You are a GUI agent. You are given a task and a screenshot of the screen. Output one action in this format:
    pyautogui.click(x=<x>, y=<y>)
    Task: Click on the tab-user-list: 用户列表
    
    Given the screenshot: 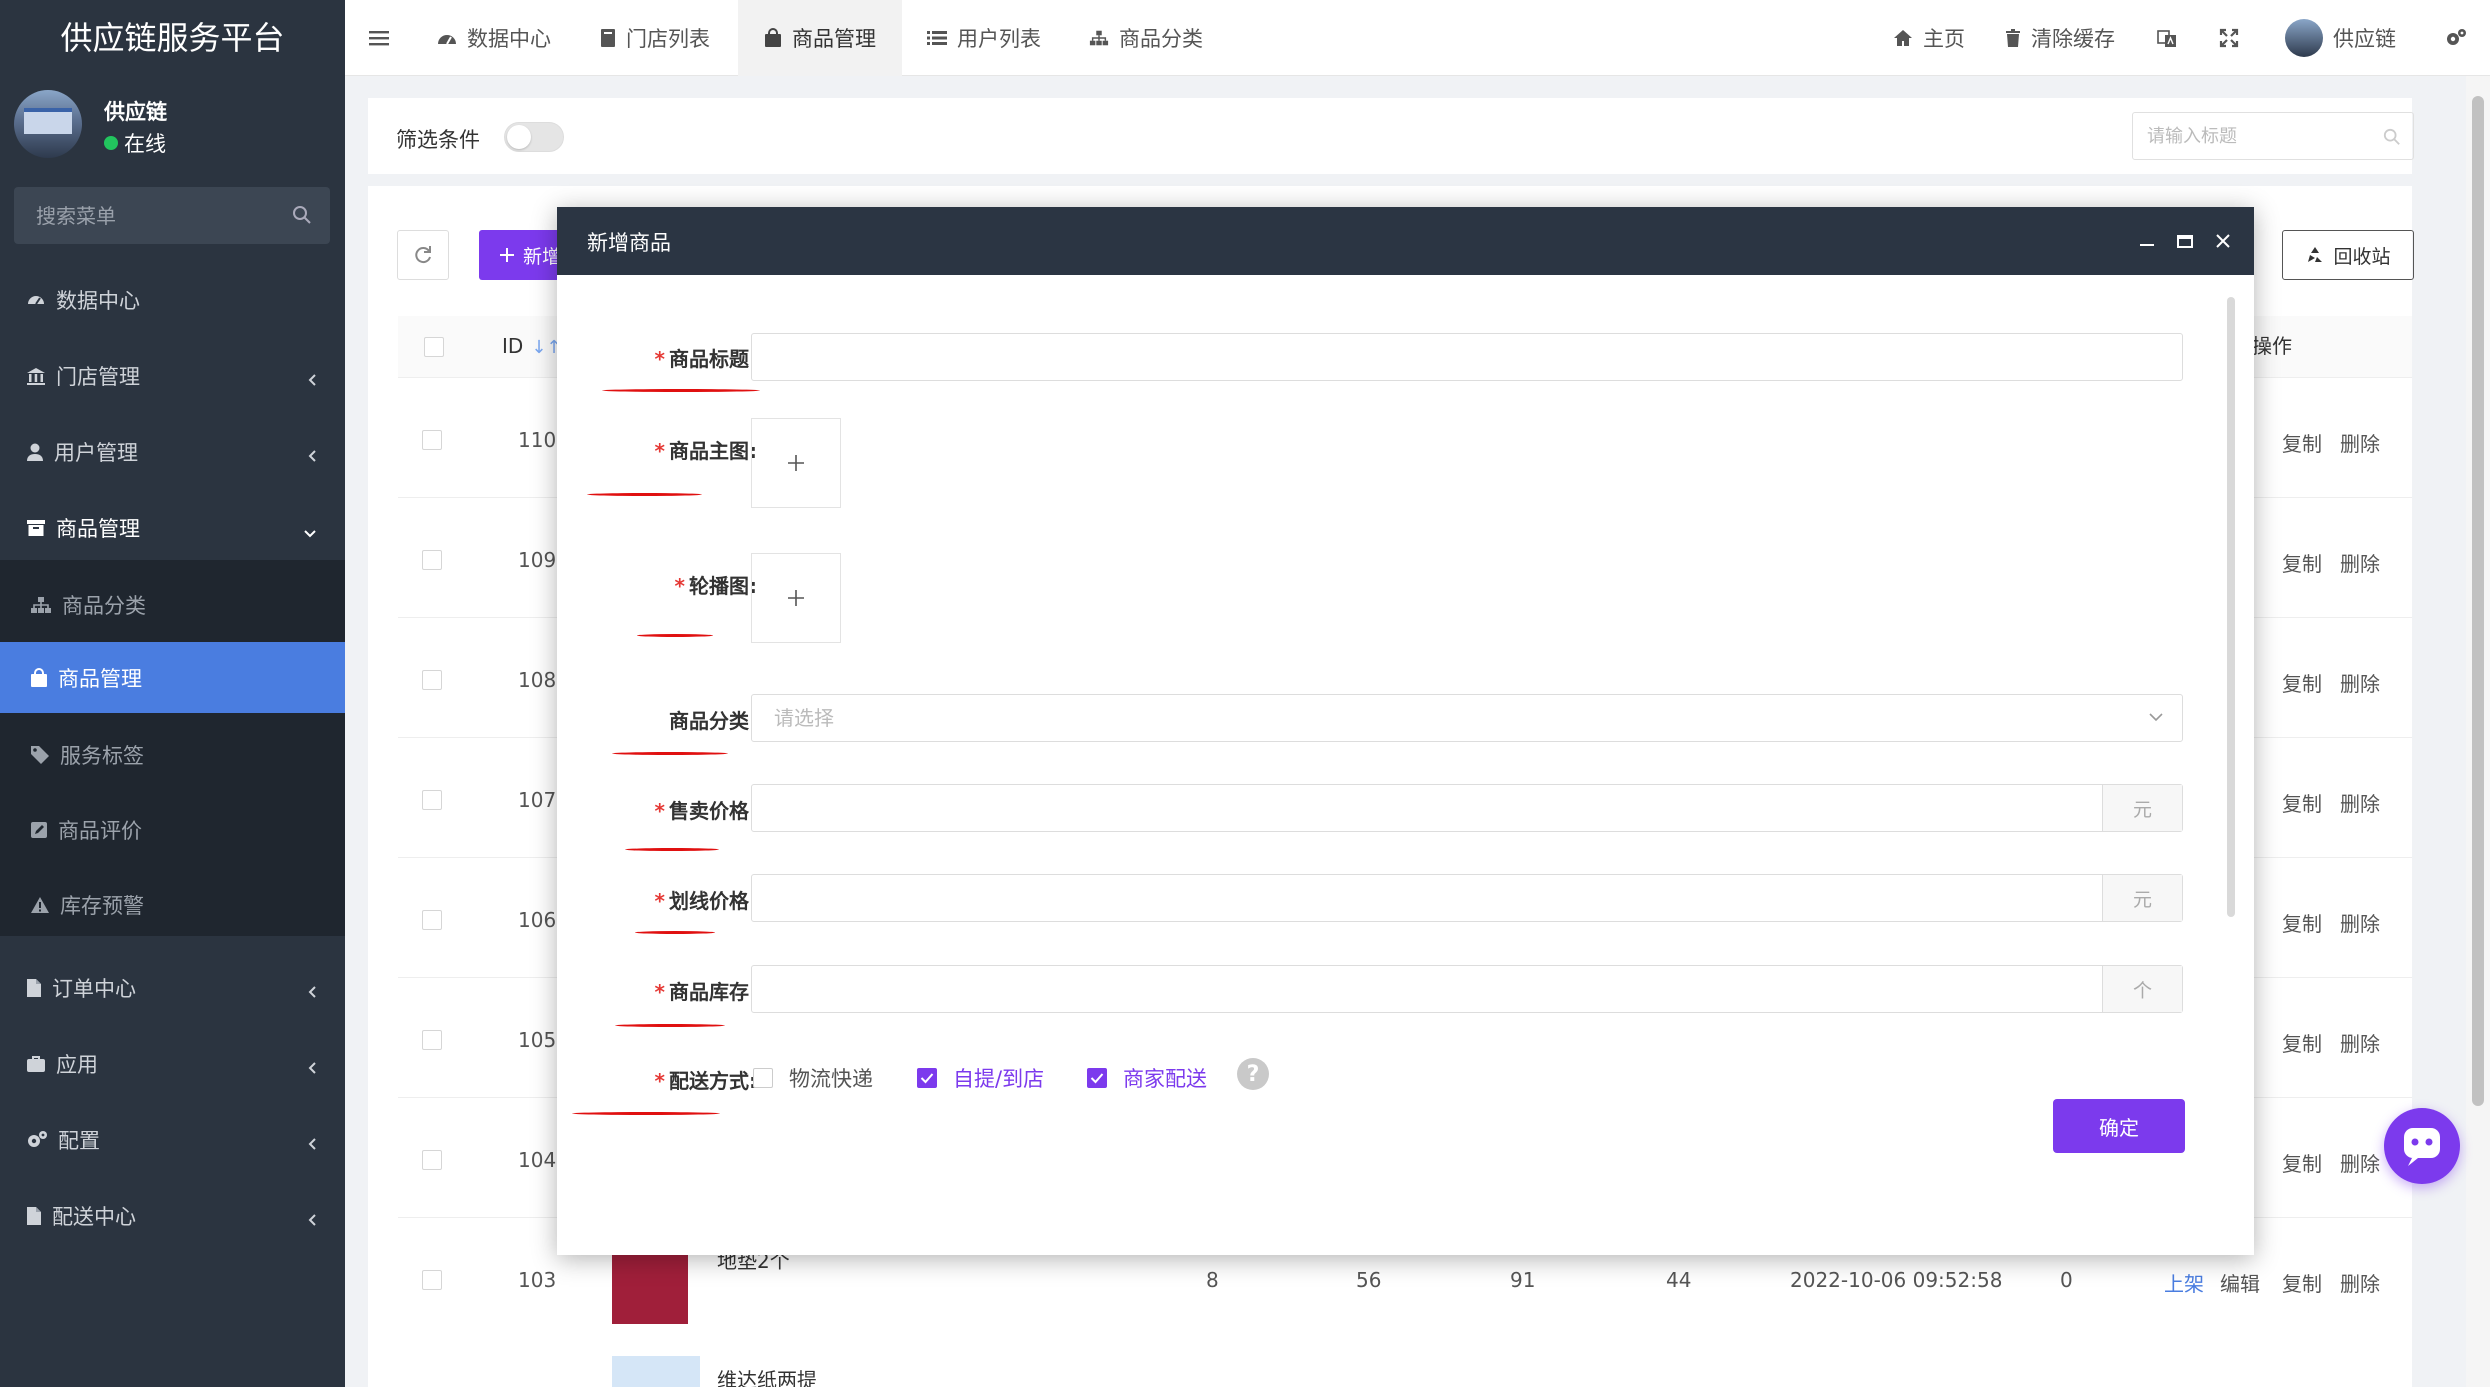 What is the action you would take?
    pyautogui.click(x=984, y=38)
    